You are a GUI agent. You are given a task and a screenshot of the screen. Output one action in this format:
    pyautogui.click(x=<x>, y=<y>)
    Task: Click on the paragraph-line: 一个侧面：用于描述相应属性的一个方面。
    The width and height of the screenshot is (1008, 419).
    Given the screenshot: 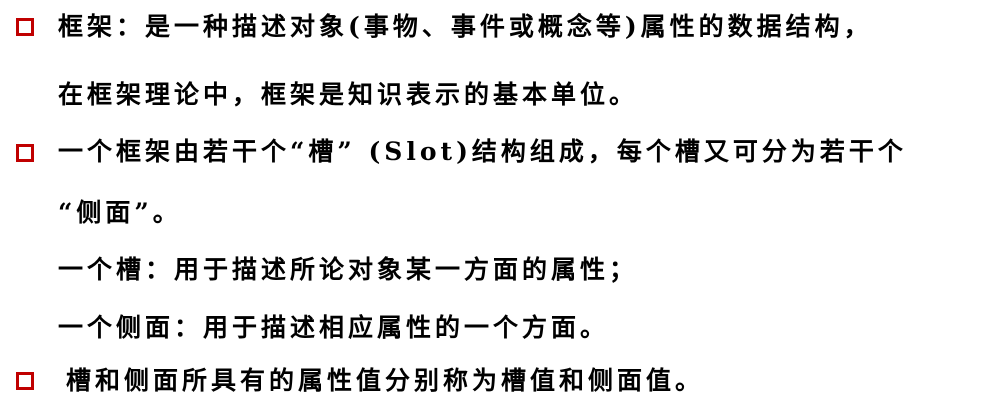 What is the action you would take?
    pyautogui.click(x=334, y=327)
    